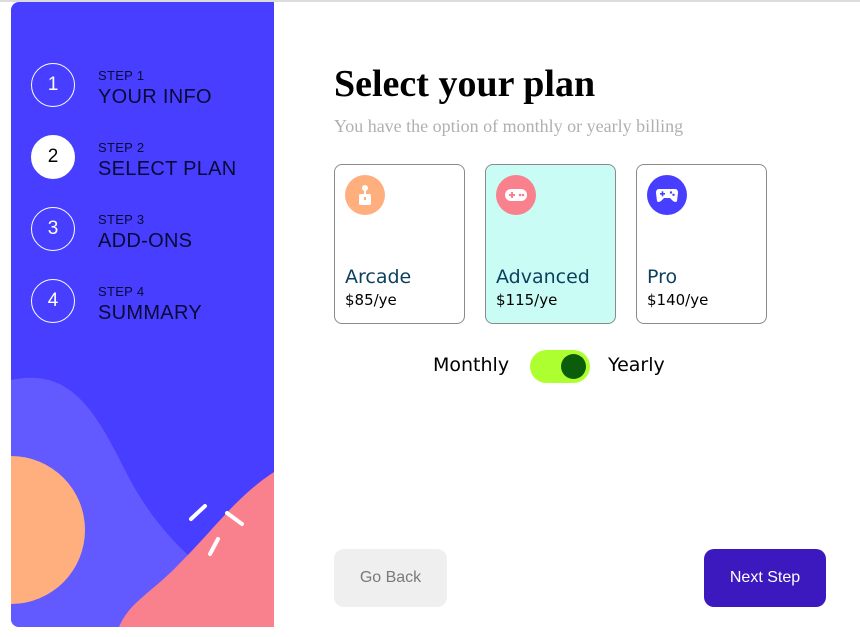 The height and width of the screenshot is (637, 860). Describe the element at coordinates (765, 578) in the screenshot. I see `next-step-button: Next Step` at that location.